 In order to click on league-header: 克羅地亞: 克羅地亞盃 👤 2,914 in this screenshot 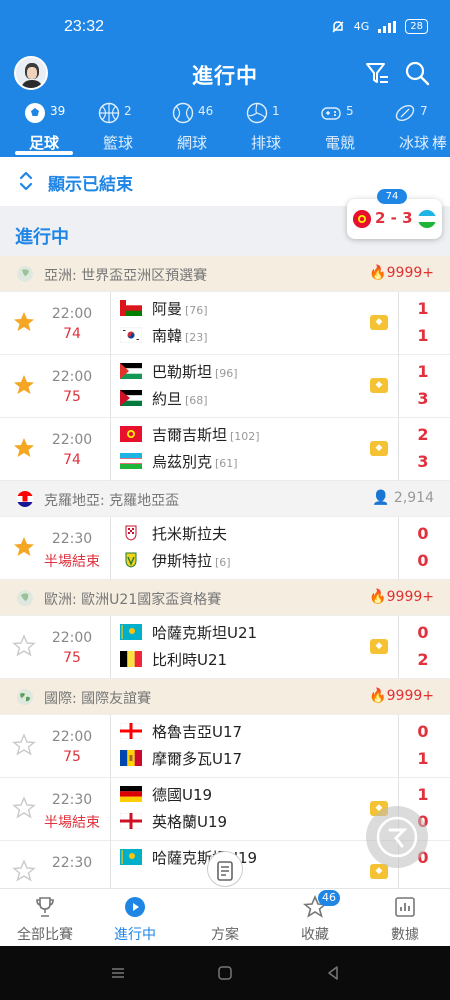, I will do `click(225, 499)`.